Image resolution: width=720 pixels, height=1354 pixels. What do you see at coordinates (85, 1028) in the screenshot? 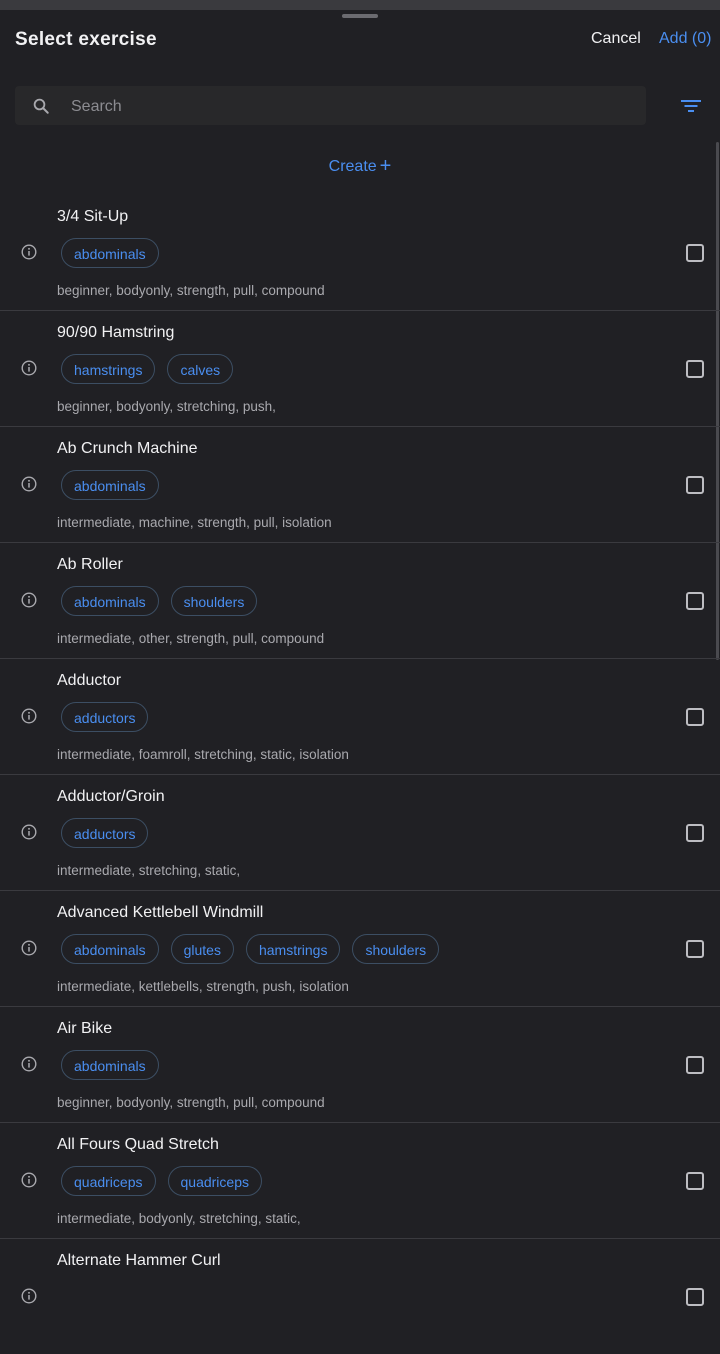
I see `exercise-name: Air Bike` at bounding box center [85, 1028].